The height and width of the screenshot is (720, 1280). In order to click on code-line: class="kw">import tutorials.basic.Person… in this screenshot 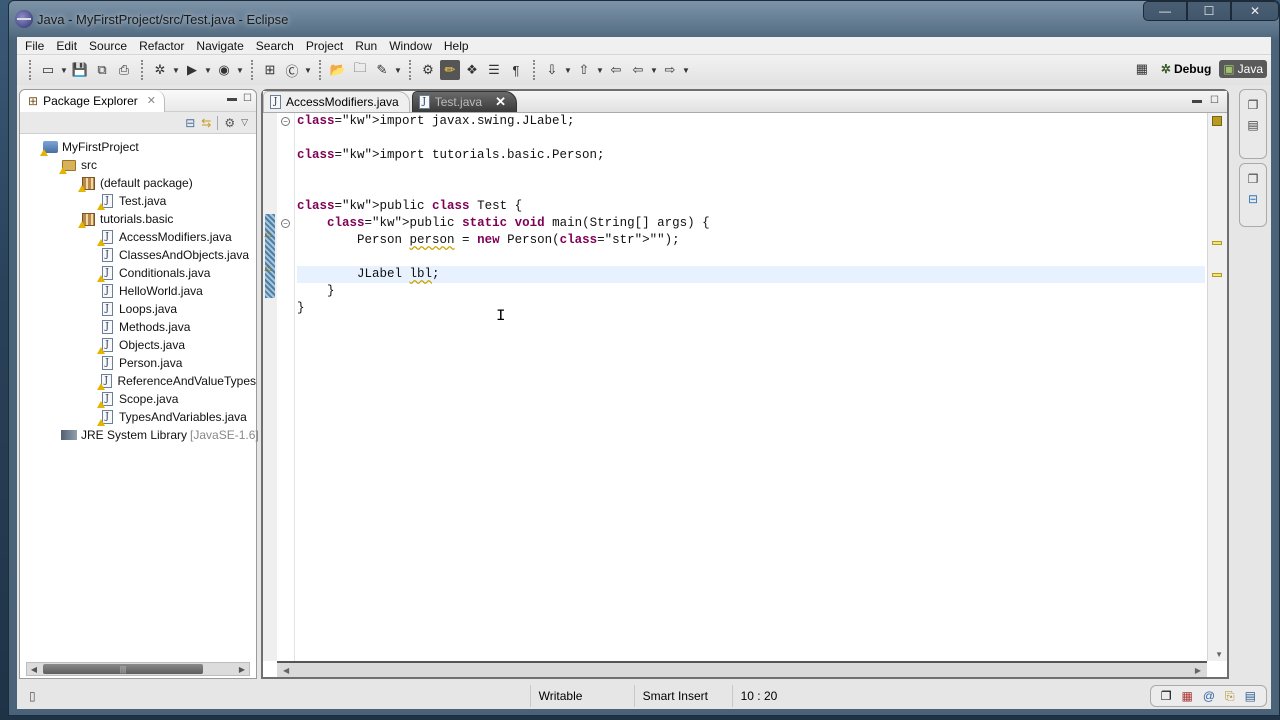, I will do `click(750, 155)`.